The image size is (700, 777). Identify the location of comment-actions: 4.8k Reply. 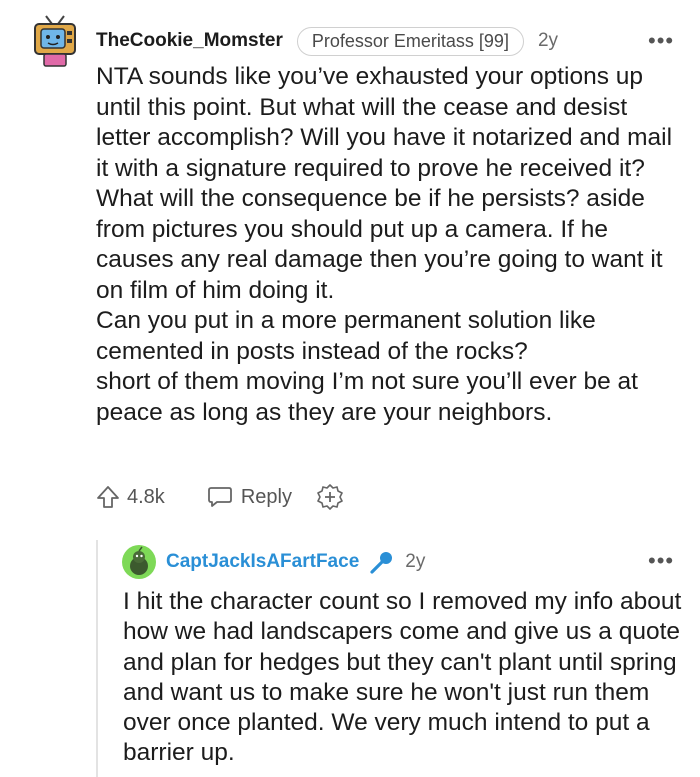
(219, 497).